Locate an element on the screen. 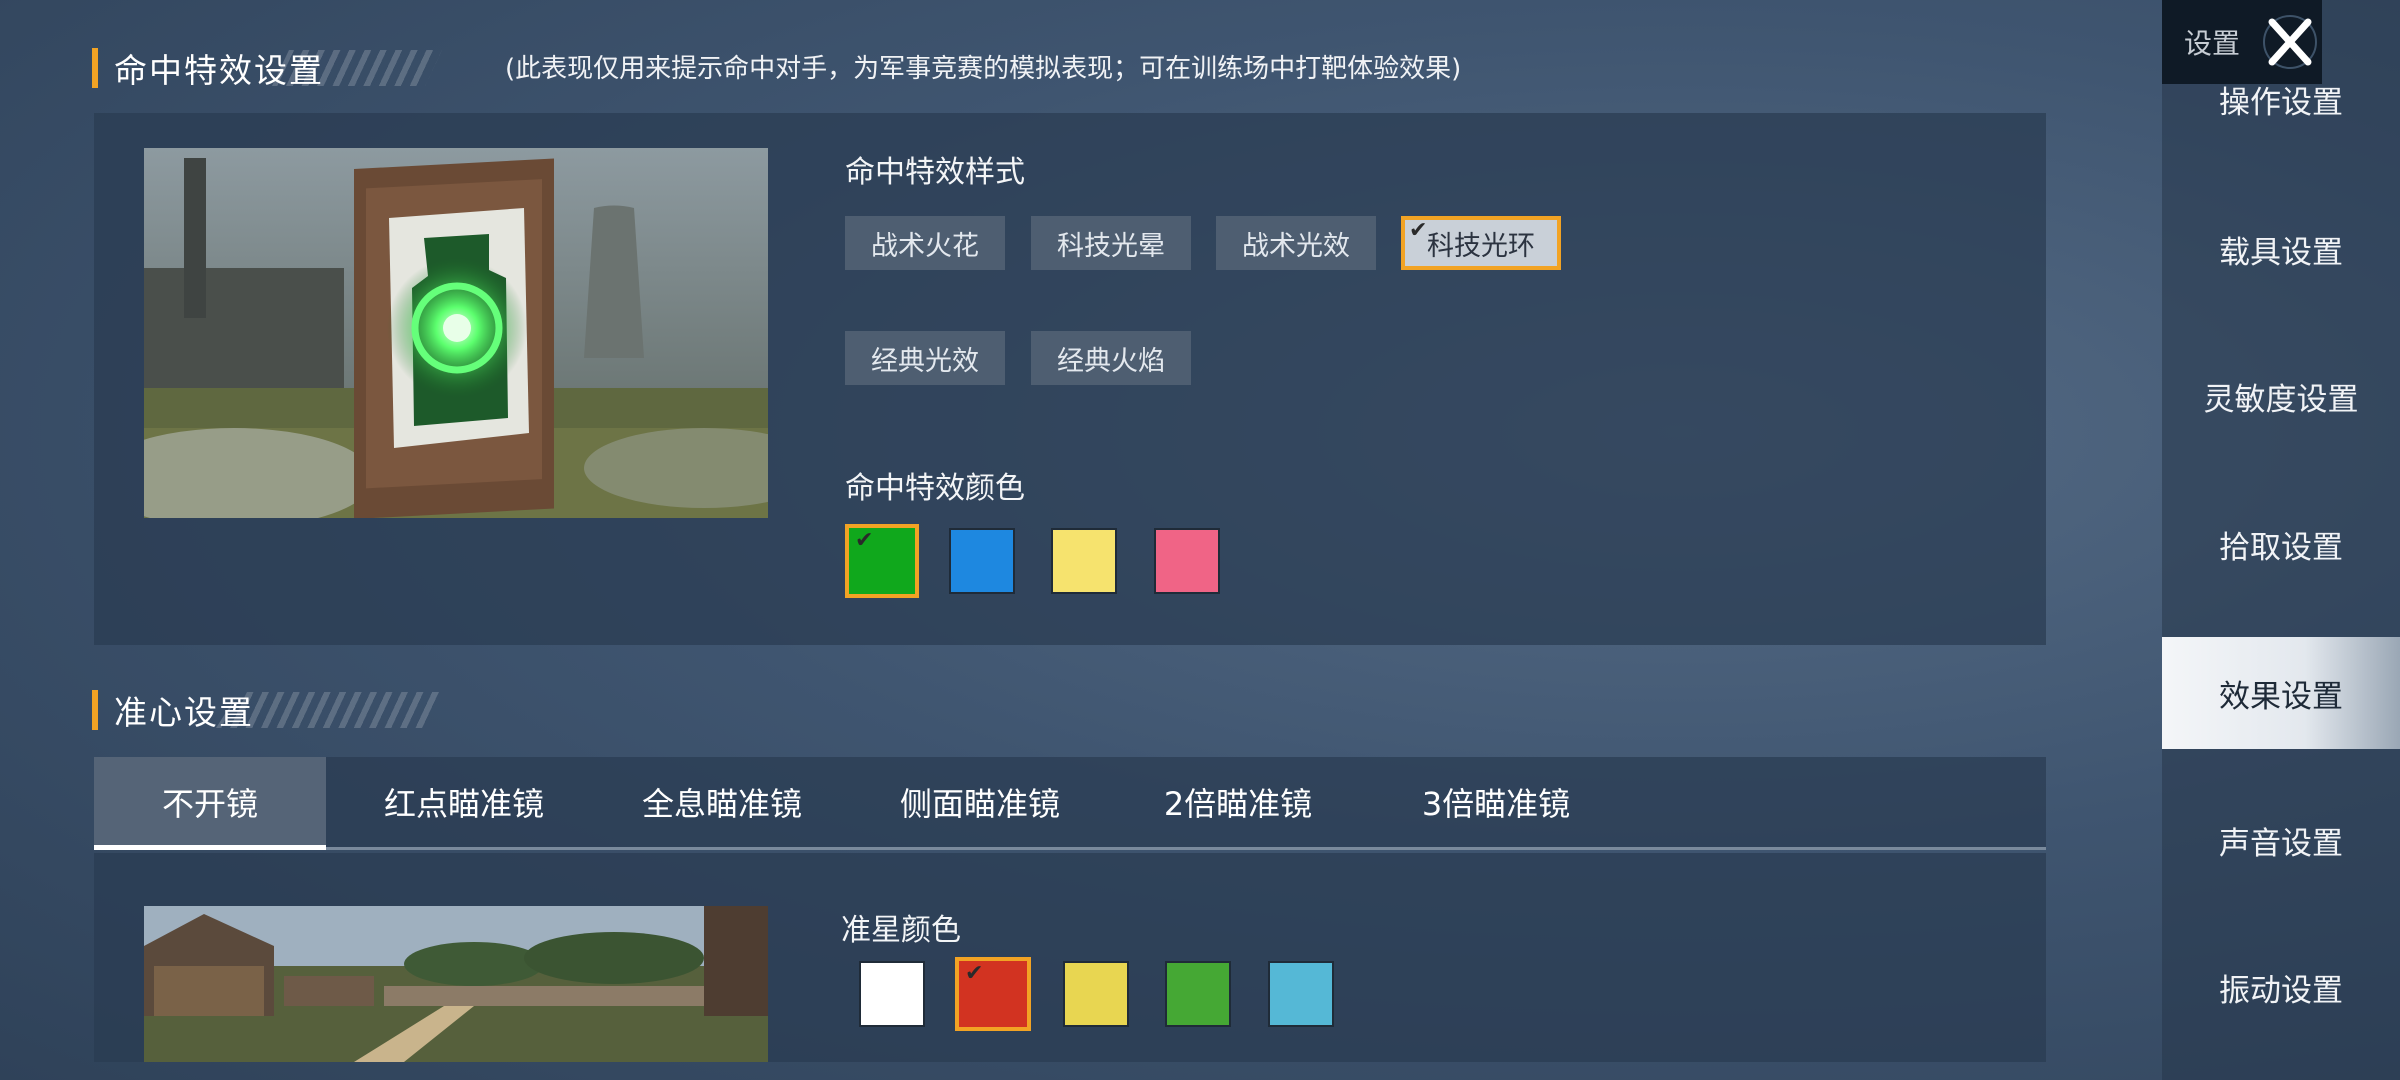 This screenshot has height=1080, width=2400. style-button-tactical-light: 战术光效 is located at coordinates (1296, 243).